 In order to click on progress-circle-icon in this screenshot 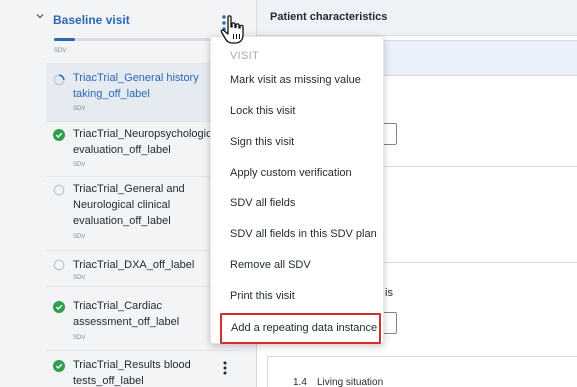, I will do `click(59, 80)`.